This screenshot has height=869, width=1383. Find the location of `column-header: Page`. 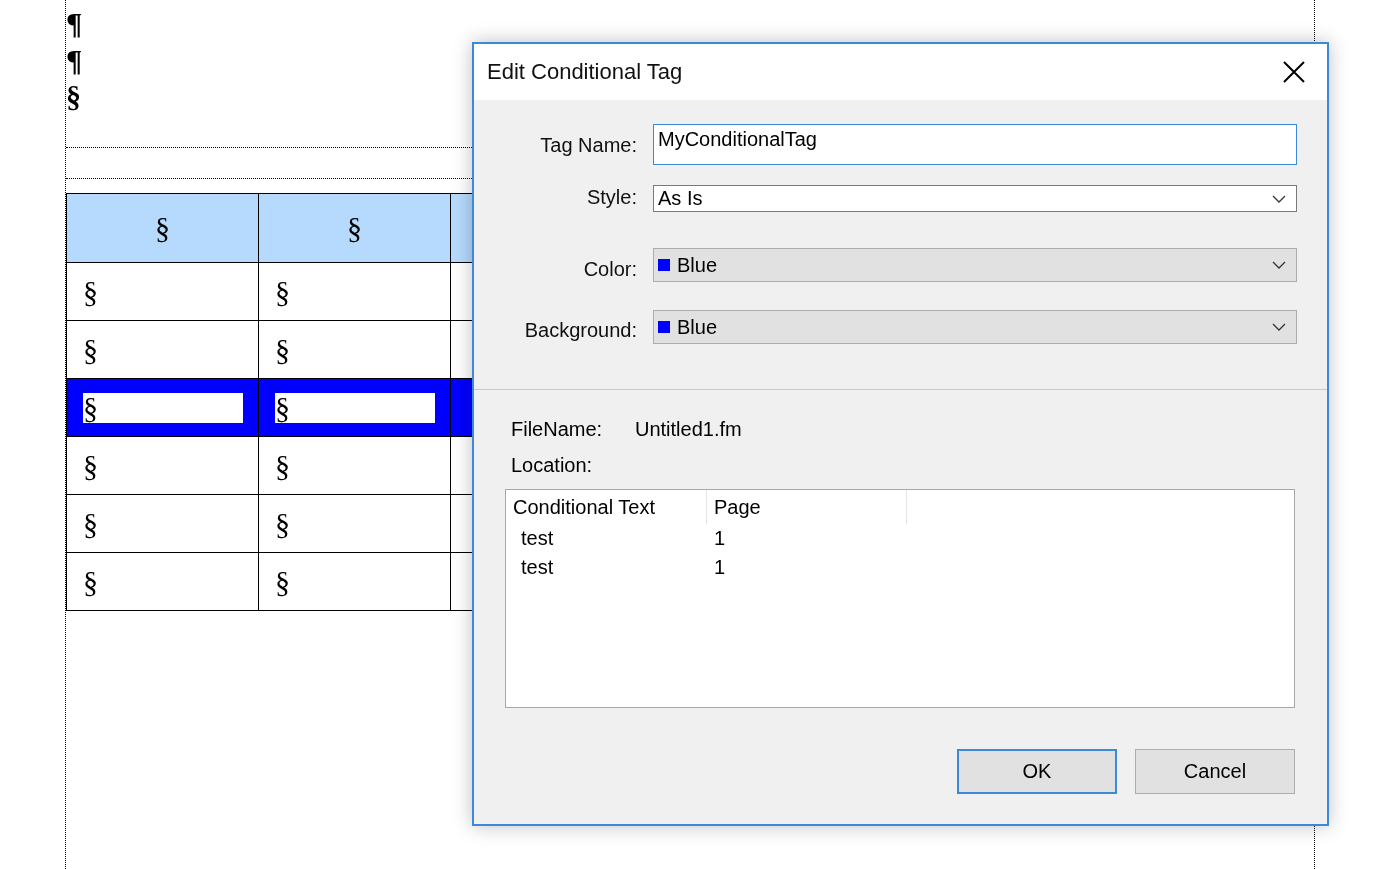

column-header: Page is located at coordinates (807, 507).